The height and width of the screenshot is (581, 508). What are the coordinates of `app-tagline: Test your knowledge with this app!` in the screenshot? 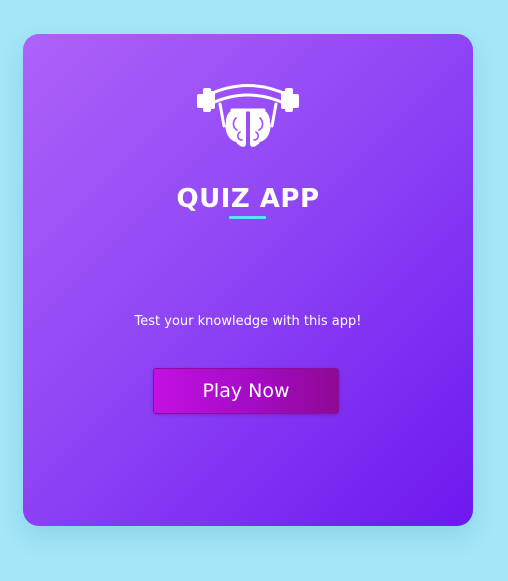 It's located at (248, 321).